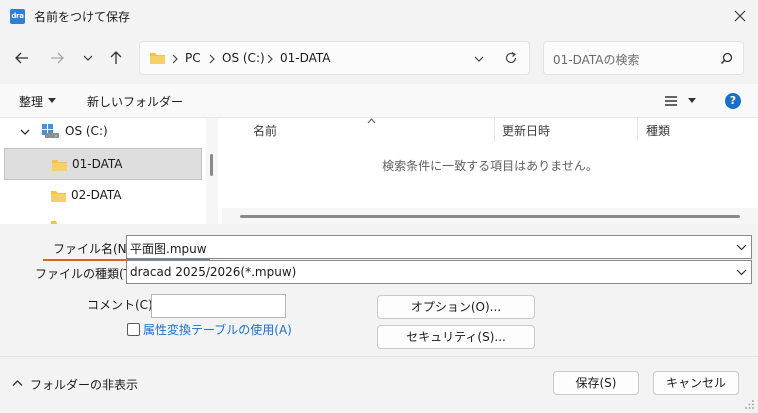  What do you see at coordinates (733, 101) in the screenshot?
I see `help-icon: ?` at bounding box center [733, 101].